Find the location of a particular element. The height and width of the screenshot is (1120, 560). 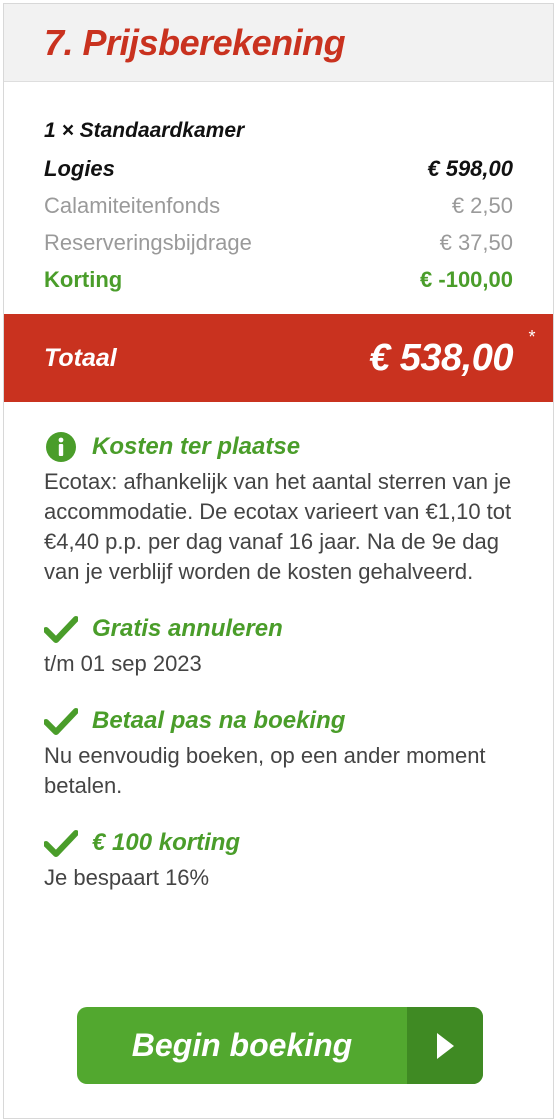

price-row-value: € 598,00 is located at coordinates (470, 168).